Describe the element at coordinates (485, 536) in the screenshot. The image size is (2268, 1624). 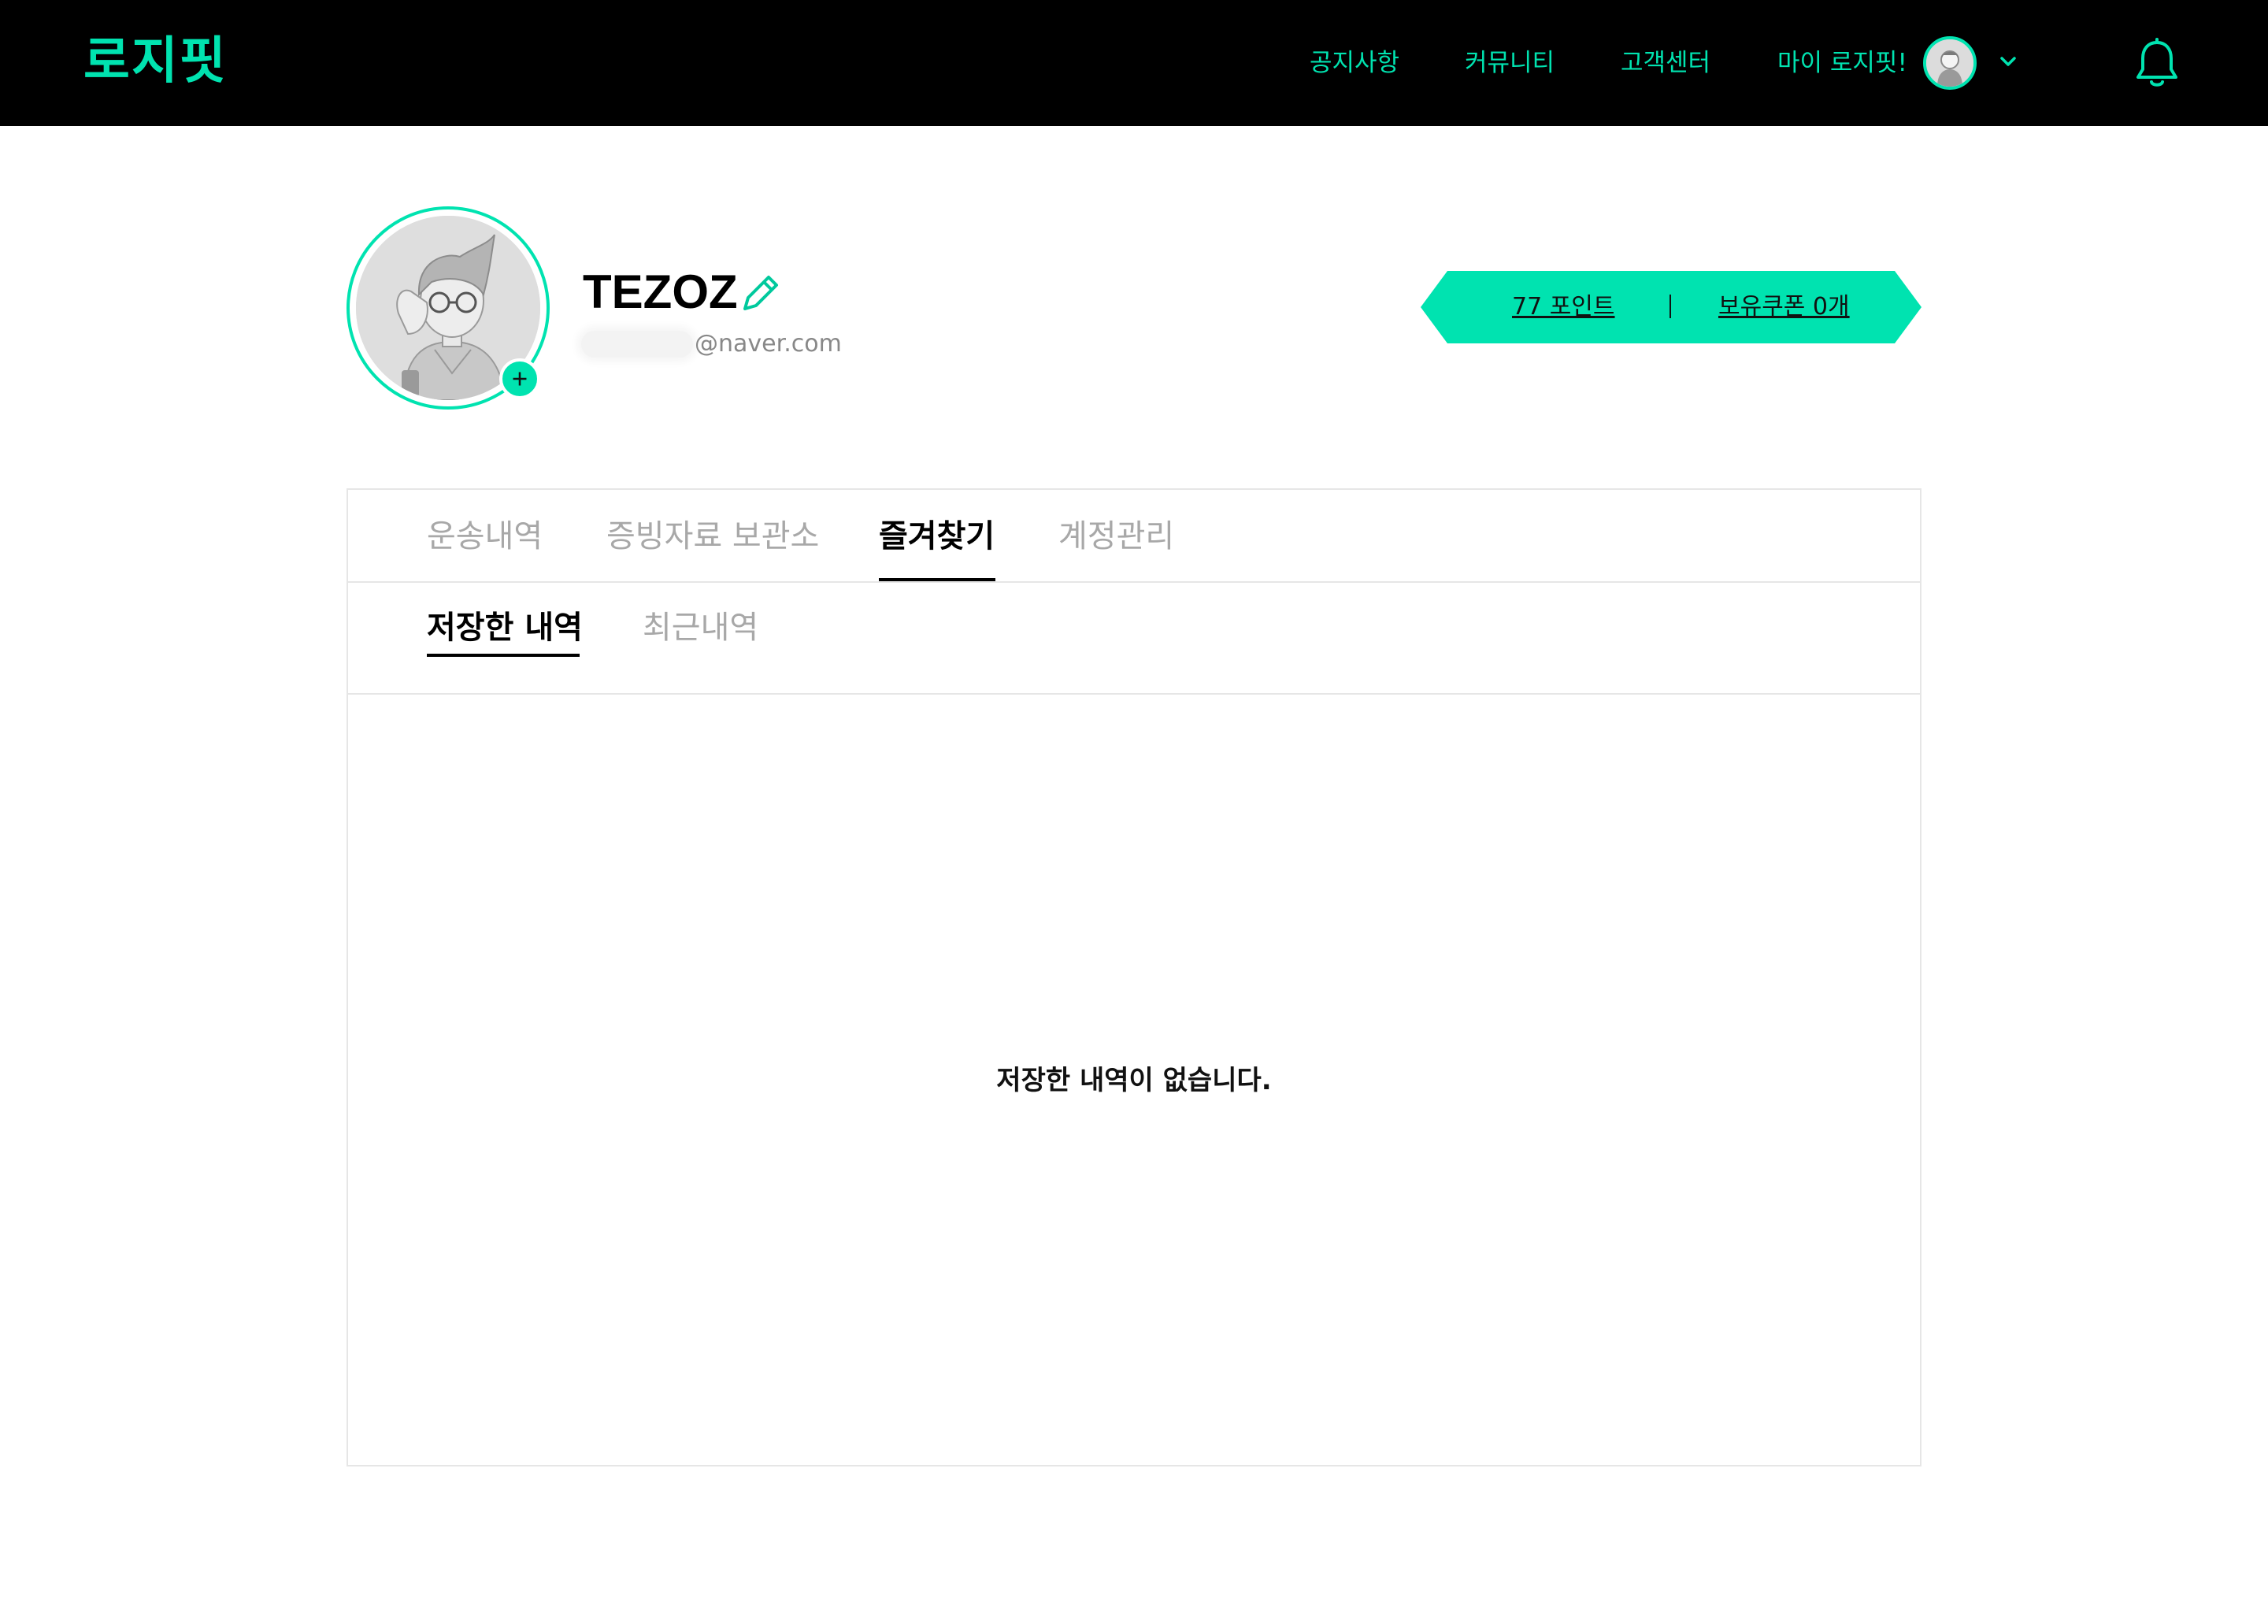
I see `tab-shipping-history: 운송내역` at that location.